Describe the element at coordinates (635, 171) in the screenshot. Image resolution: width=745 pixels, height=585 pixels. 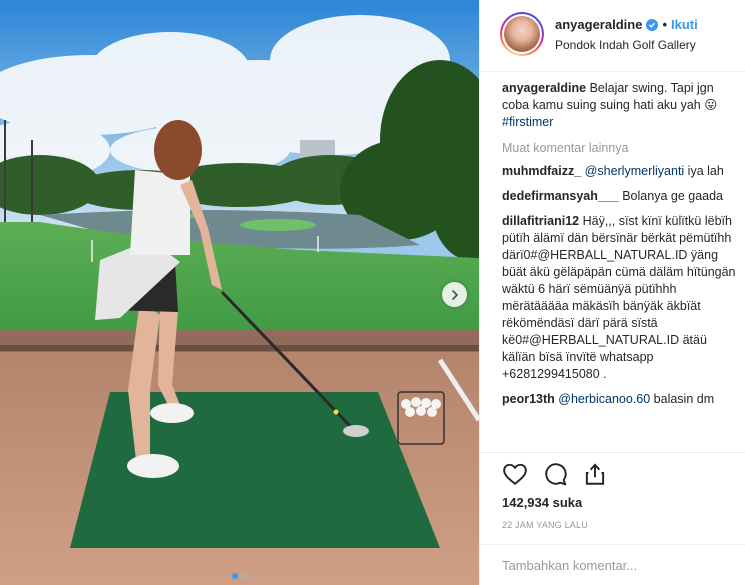
I see `comment-mention: @sherlymerliyanti` at that location.